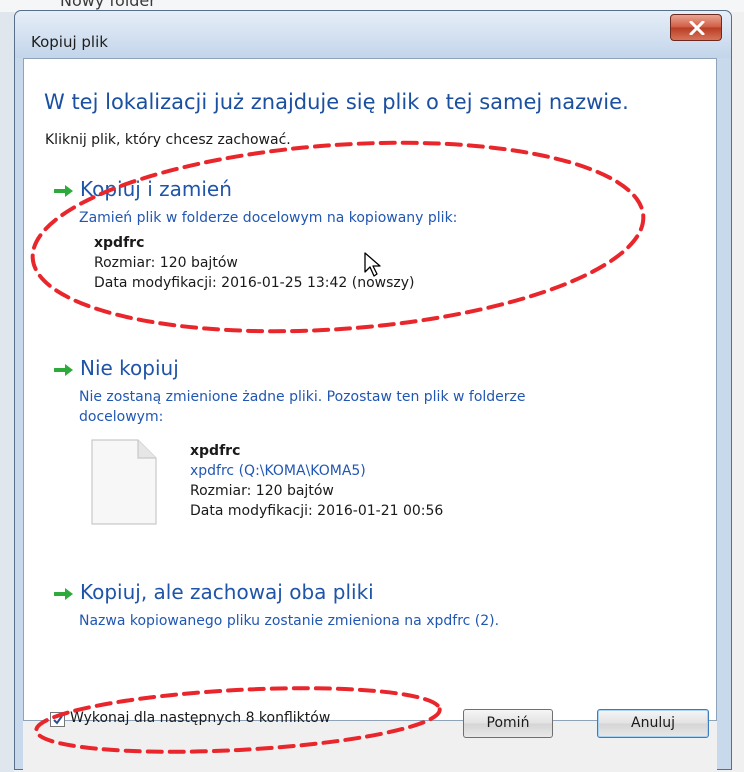  What do you see at coordinates (278, 471) in the screenshot?
I see `file-path: xpdfrc (Q:\KOMA\KOMA5)` at bounding box center [278, 471].